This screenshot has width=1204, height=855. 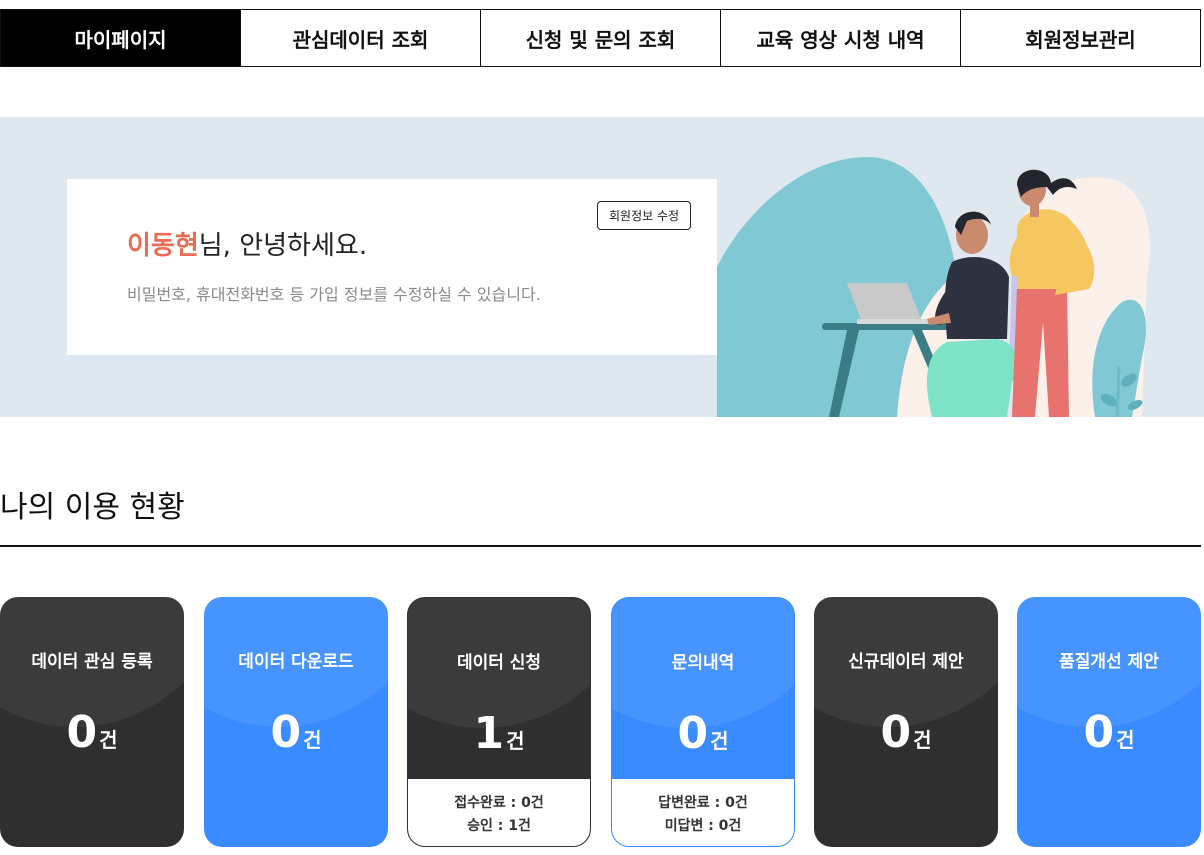 I want to click on office-illustration, so click(x=934, y=287).